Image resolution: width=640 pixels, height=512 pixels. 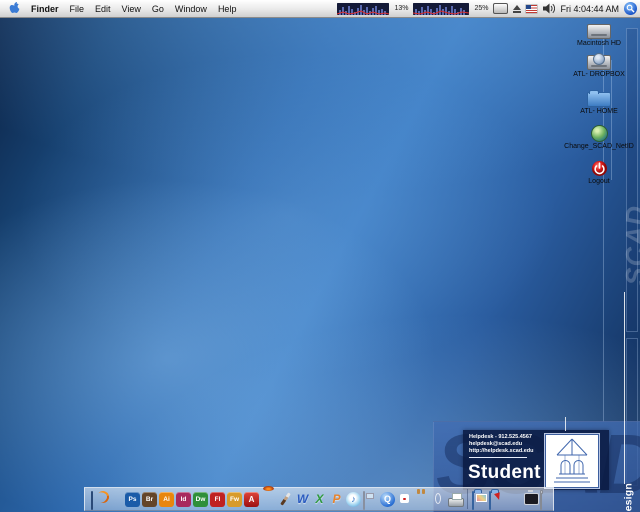 What do you see at coordinates (401, 8) in the screenshot?
I see `cpu-percentage: 13%` at bounding box center [401, 8].